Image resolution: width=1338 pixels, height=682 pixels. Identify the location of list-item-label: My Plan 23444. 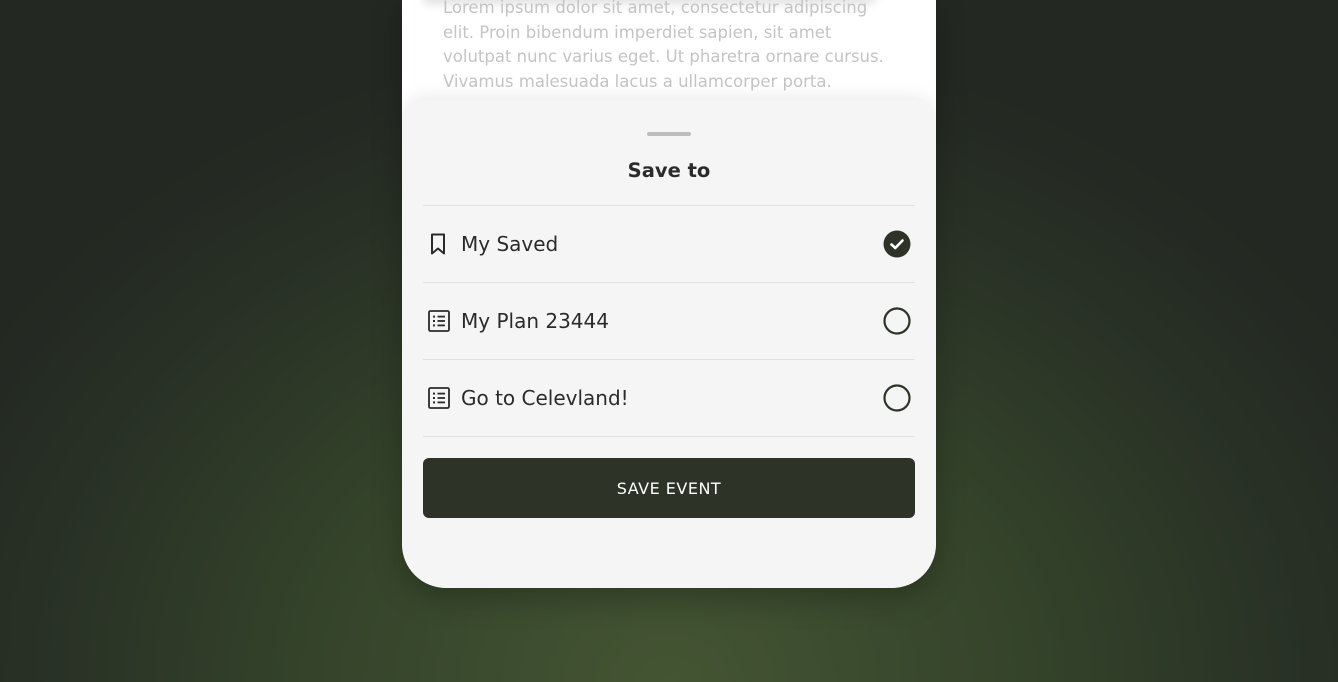
(535, 321).